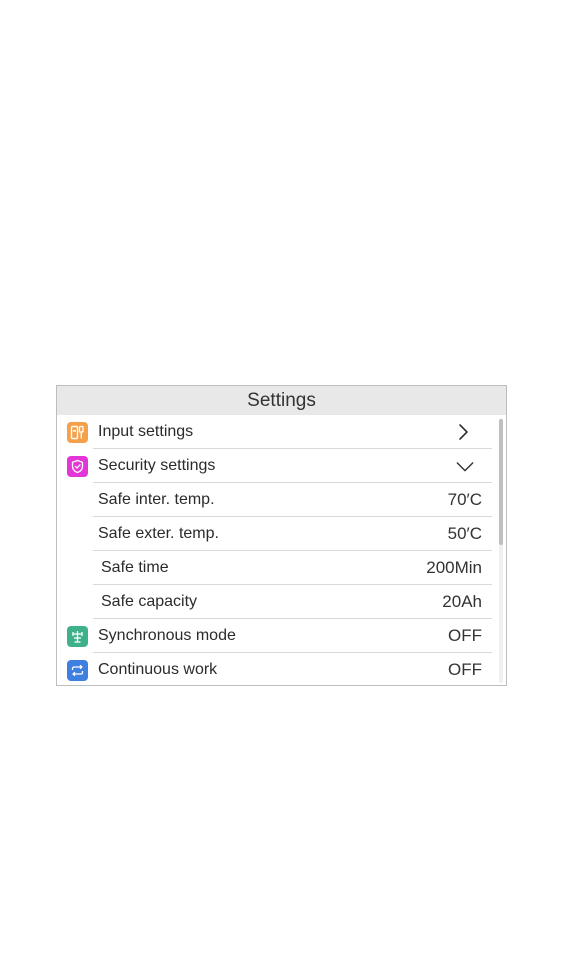  I want to click on row-safe-exter-temp: Safe exter. temp. 50′C, so click(281, 534).